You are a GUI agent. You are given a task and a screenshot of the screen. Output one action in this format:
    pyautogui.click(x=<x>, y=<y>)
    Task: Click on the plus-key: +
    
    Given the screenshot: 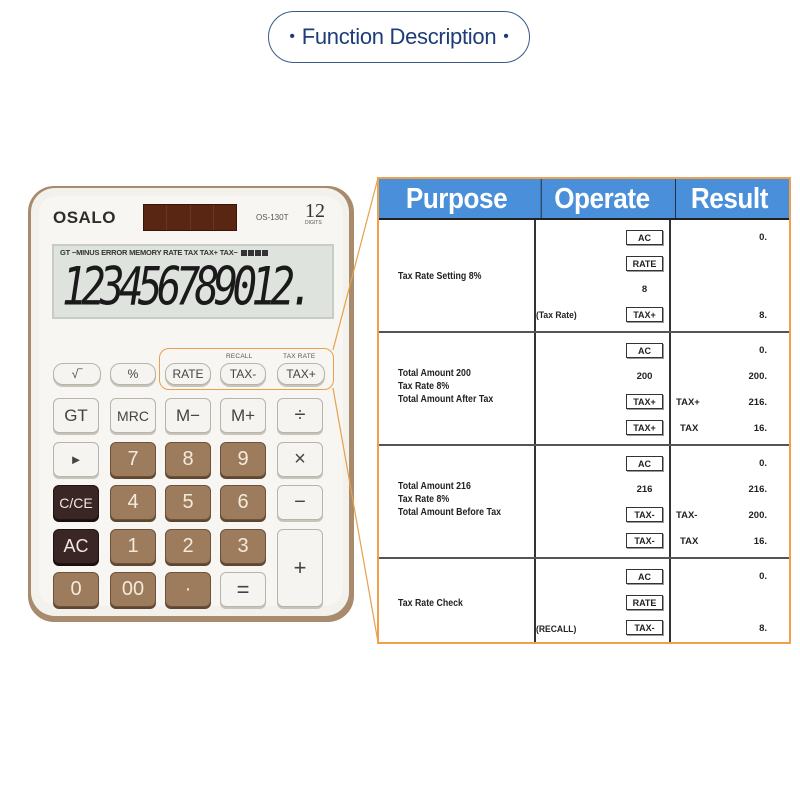 What is the action you would take?
    pyautogui.click(x=300, y=568)
    